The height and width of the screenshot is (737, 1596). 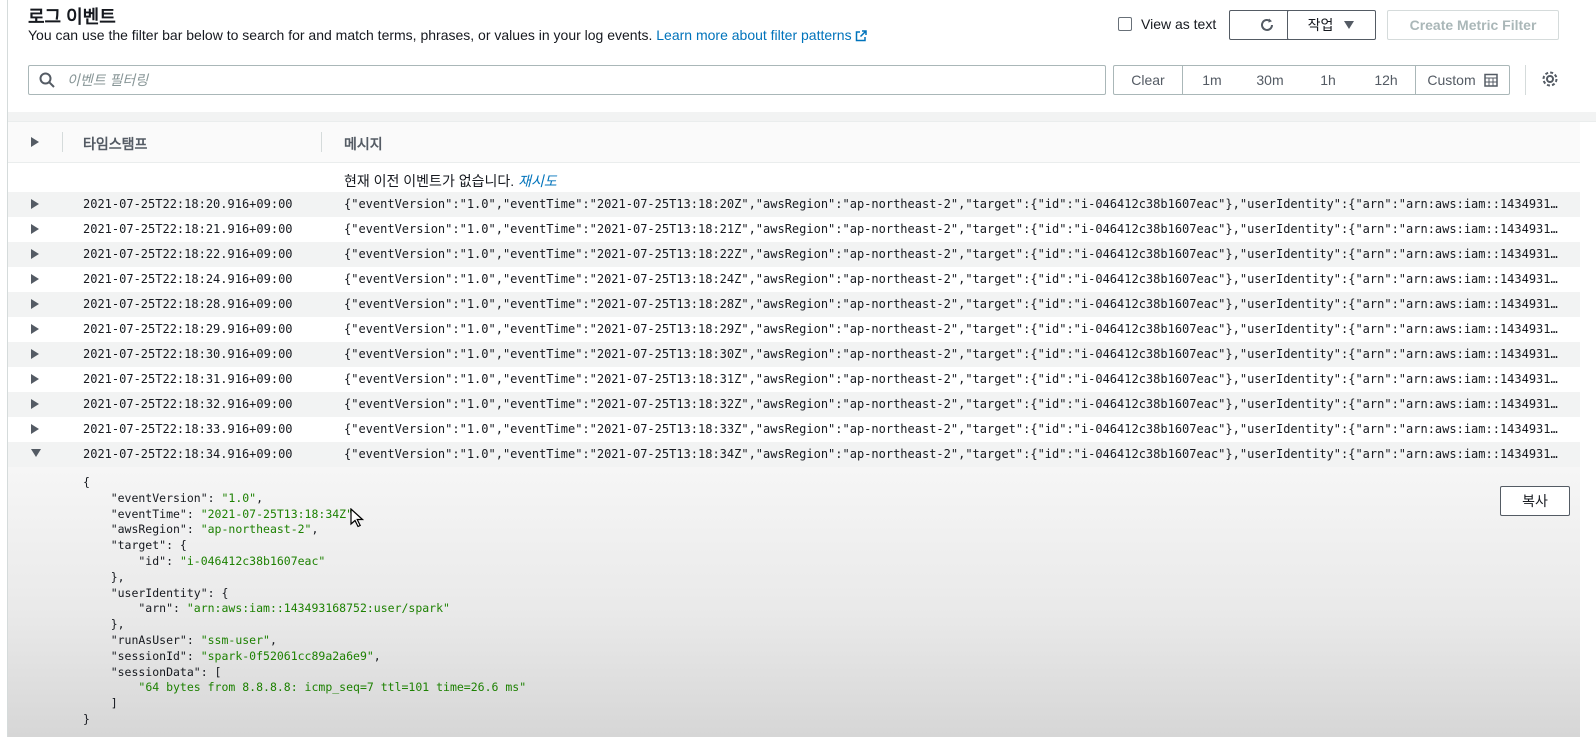 I want to click on json-line: "eventTime": "2021-07-25T13:18:34Z",, so click(x=304, y=515).